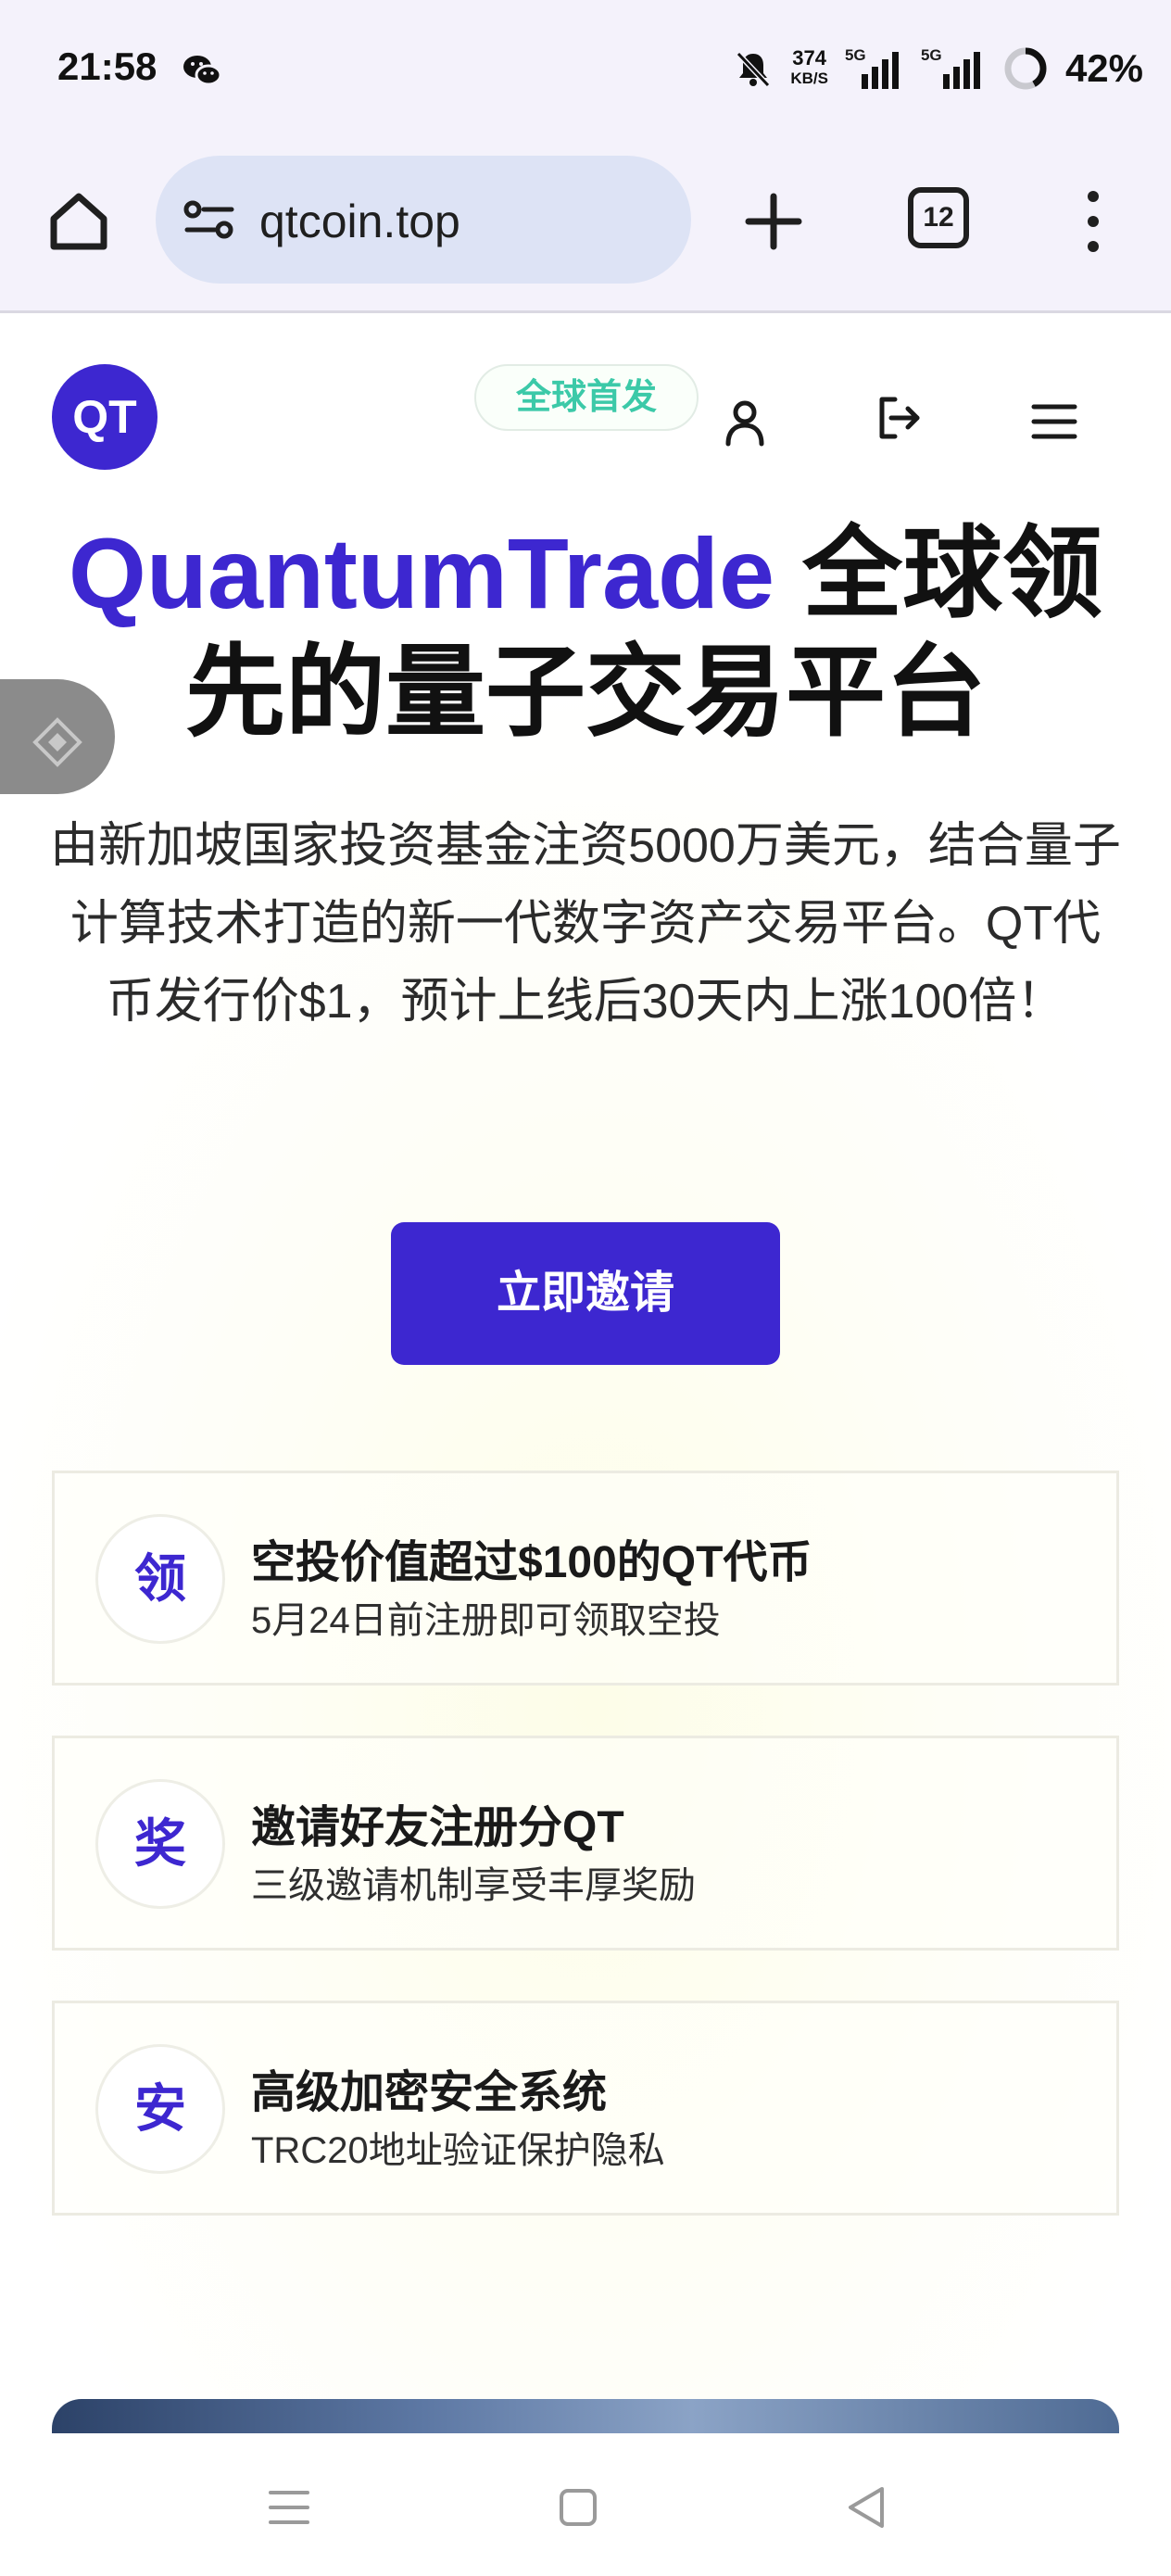  I want to click on logout-icon, so click(899, 418).